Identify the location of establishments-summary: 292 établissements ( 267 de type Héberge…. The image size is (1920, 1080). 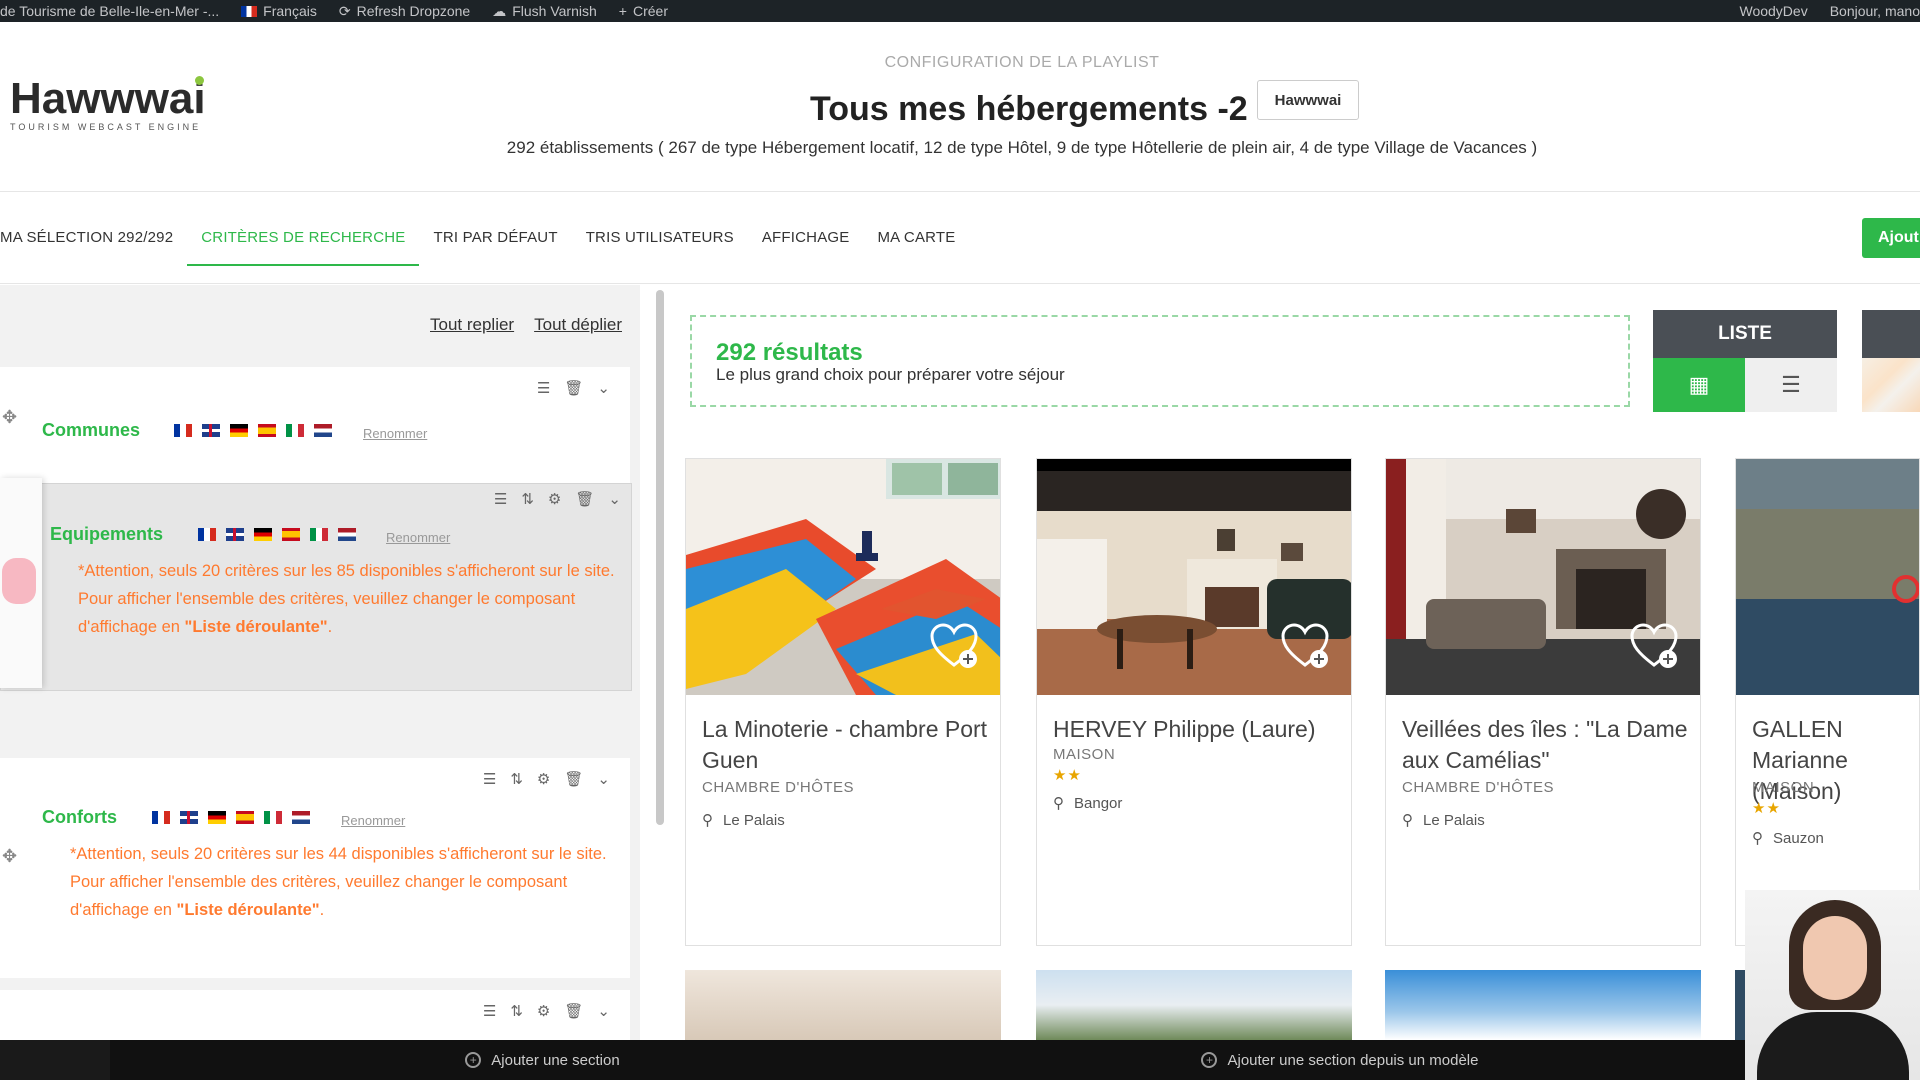
(1022, 147).